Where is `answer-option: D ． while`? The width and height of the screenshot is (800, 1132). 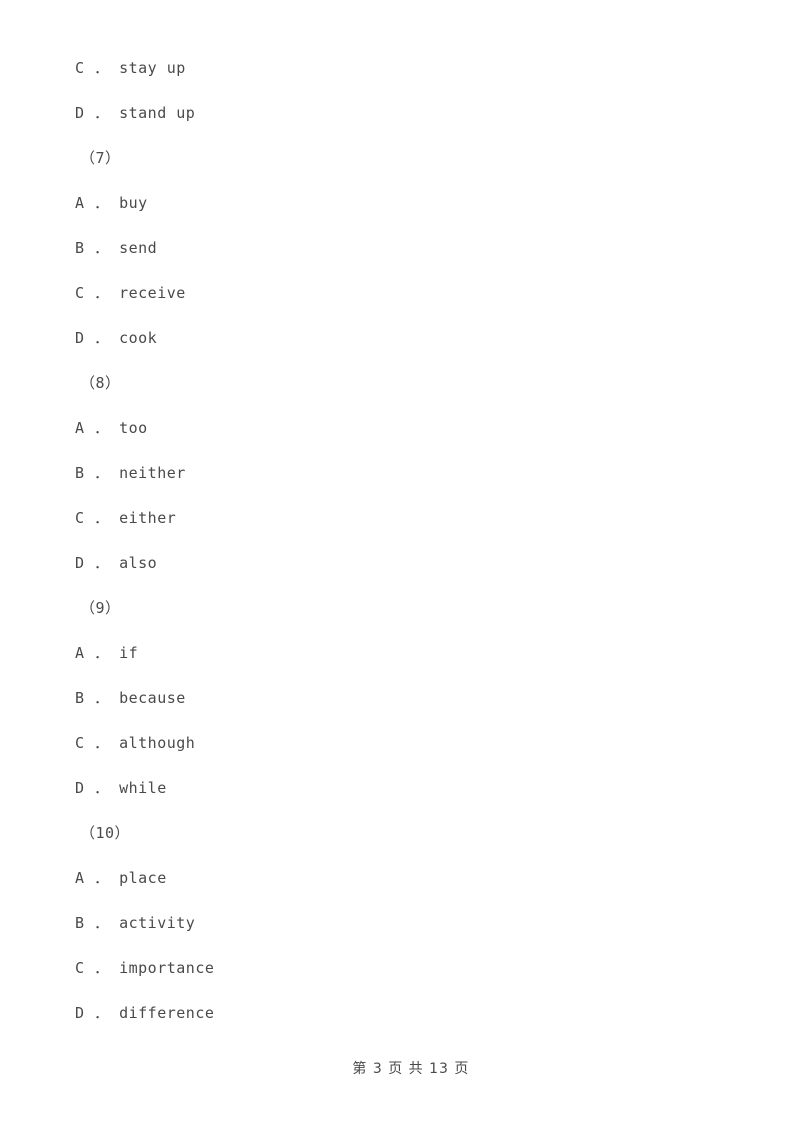 answer-option: D ． while is located at coordinates (121, 788).